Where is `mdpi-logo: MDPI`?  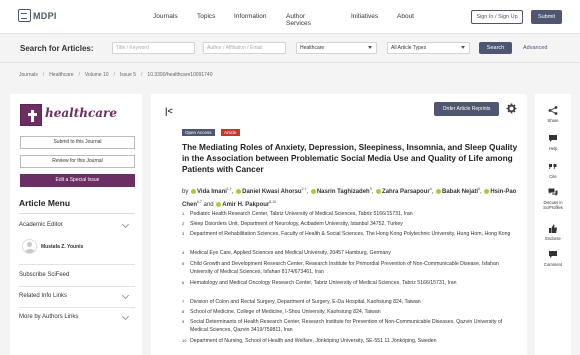
mdpi-logo: MDPI is located at coordinates (37, 15).